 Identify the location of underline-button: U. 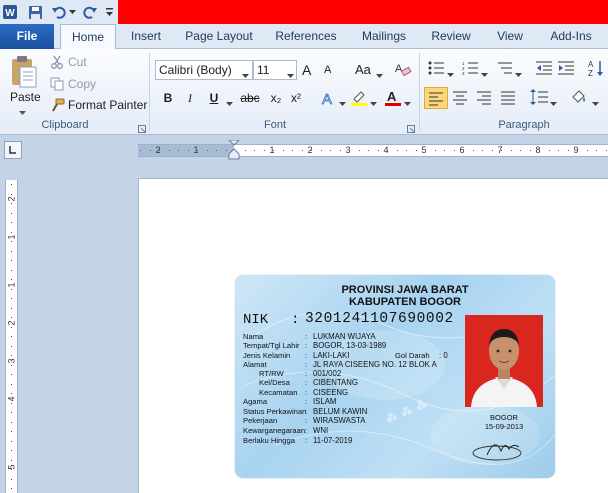
(214, 98).